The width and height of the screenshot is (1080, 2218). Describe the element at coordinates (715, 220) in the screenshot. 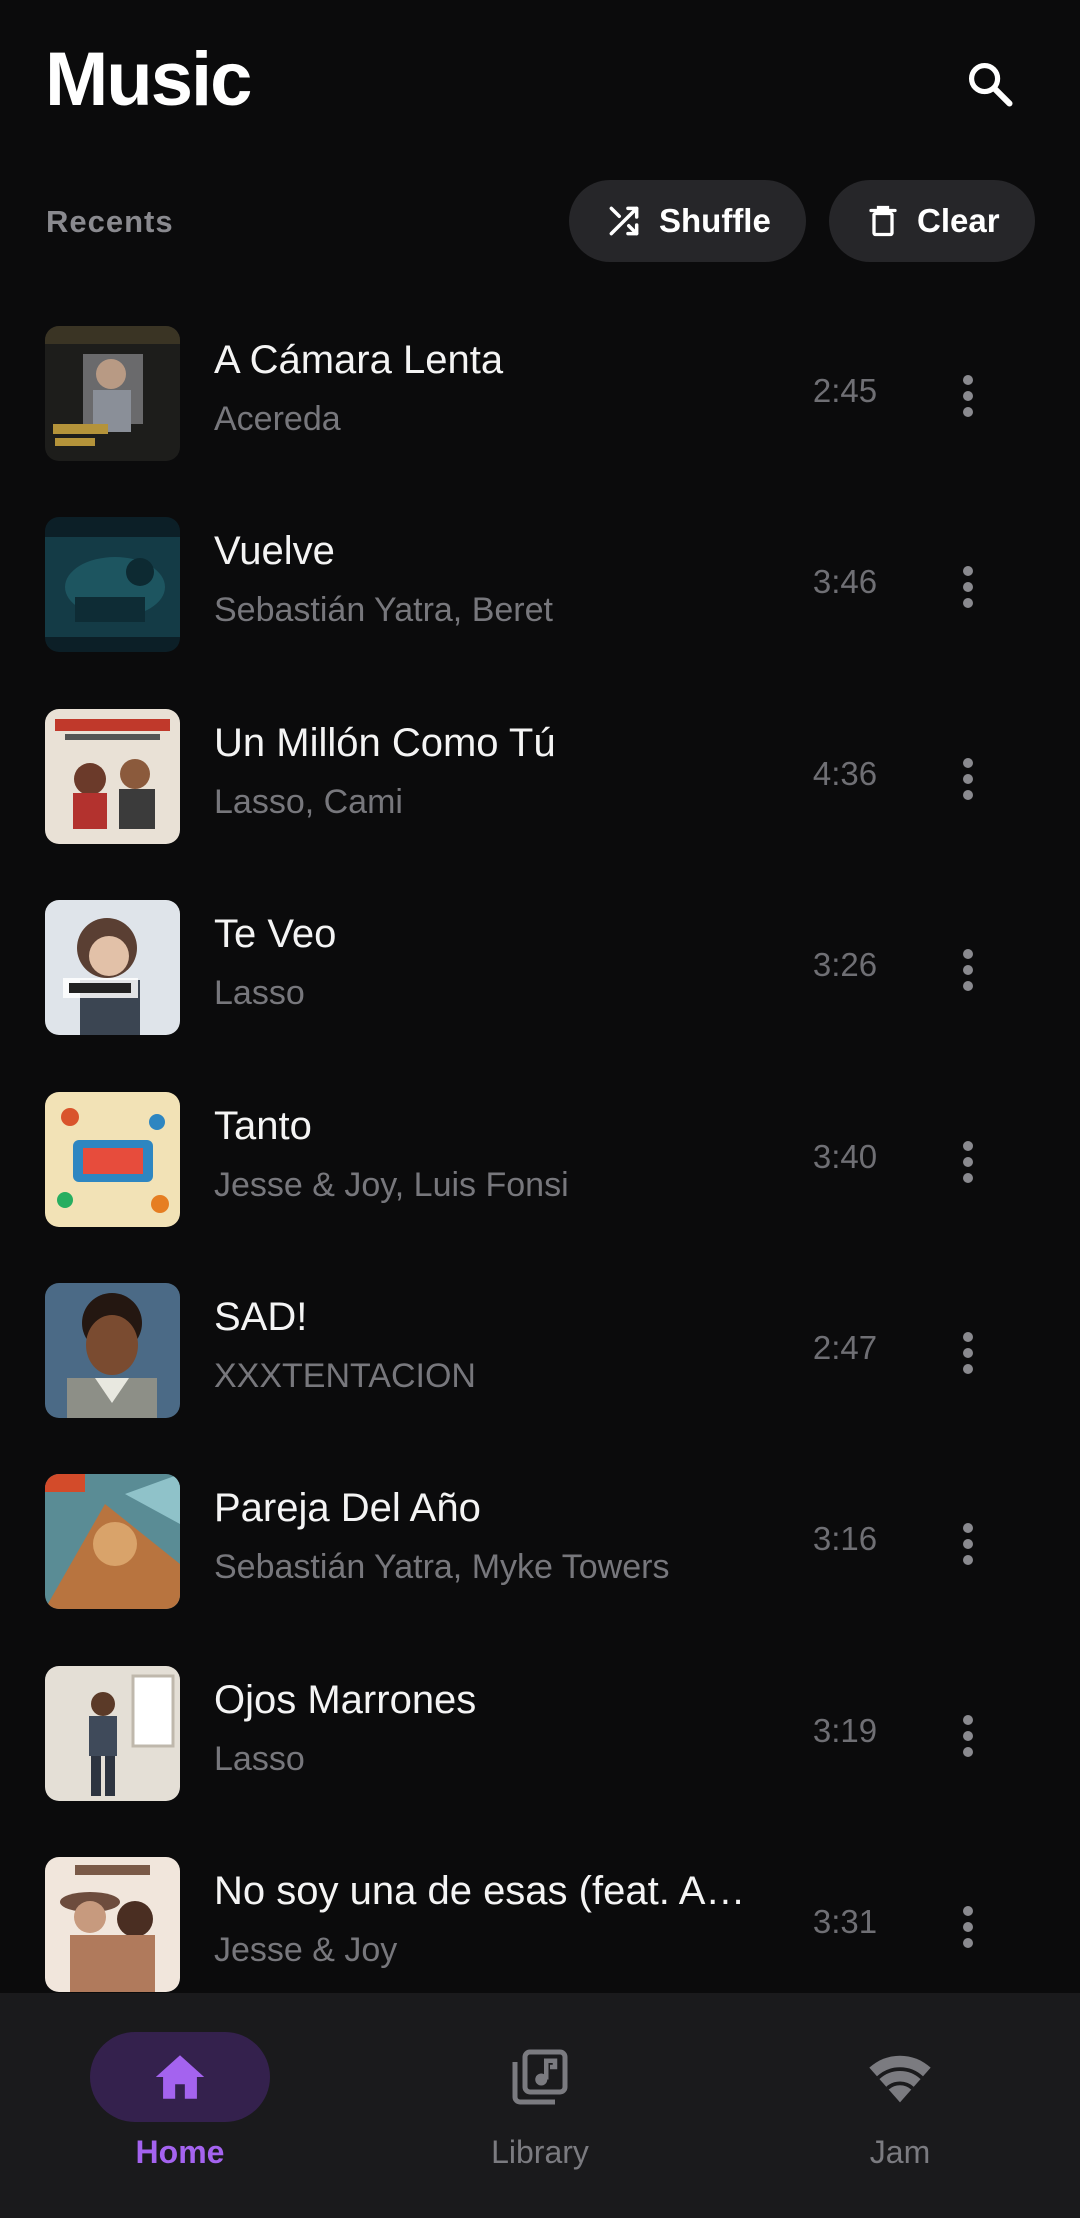

I see `shuffle-label: Shuffle` at that location.